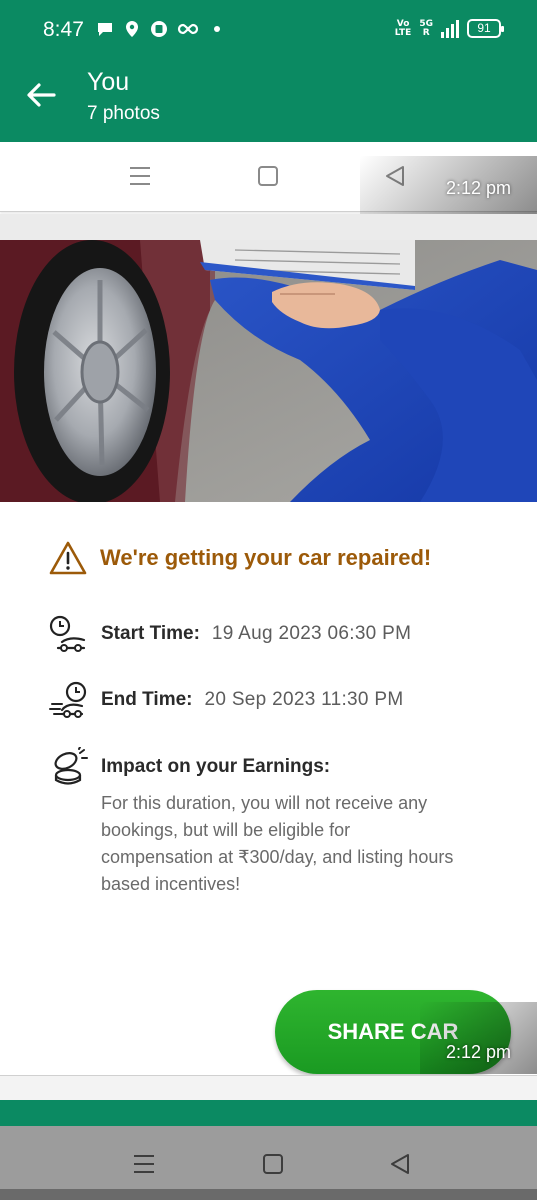 The width and height of the screenshot is (537, 1200). Describe the element at coordinates (403, 28) in the screenshot. I see `volte-indicator: Vo LTE` at that location.